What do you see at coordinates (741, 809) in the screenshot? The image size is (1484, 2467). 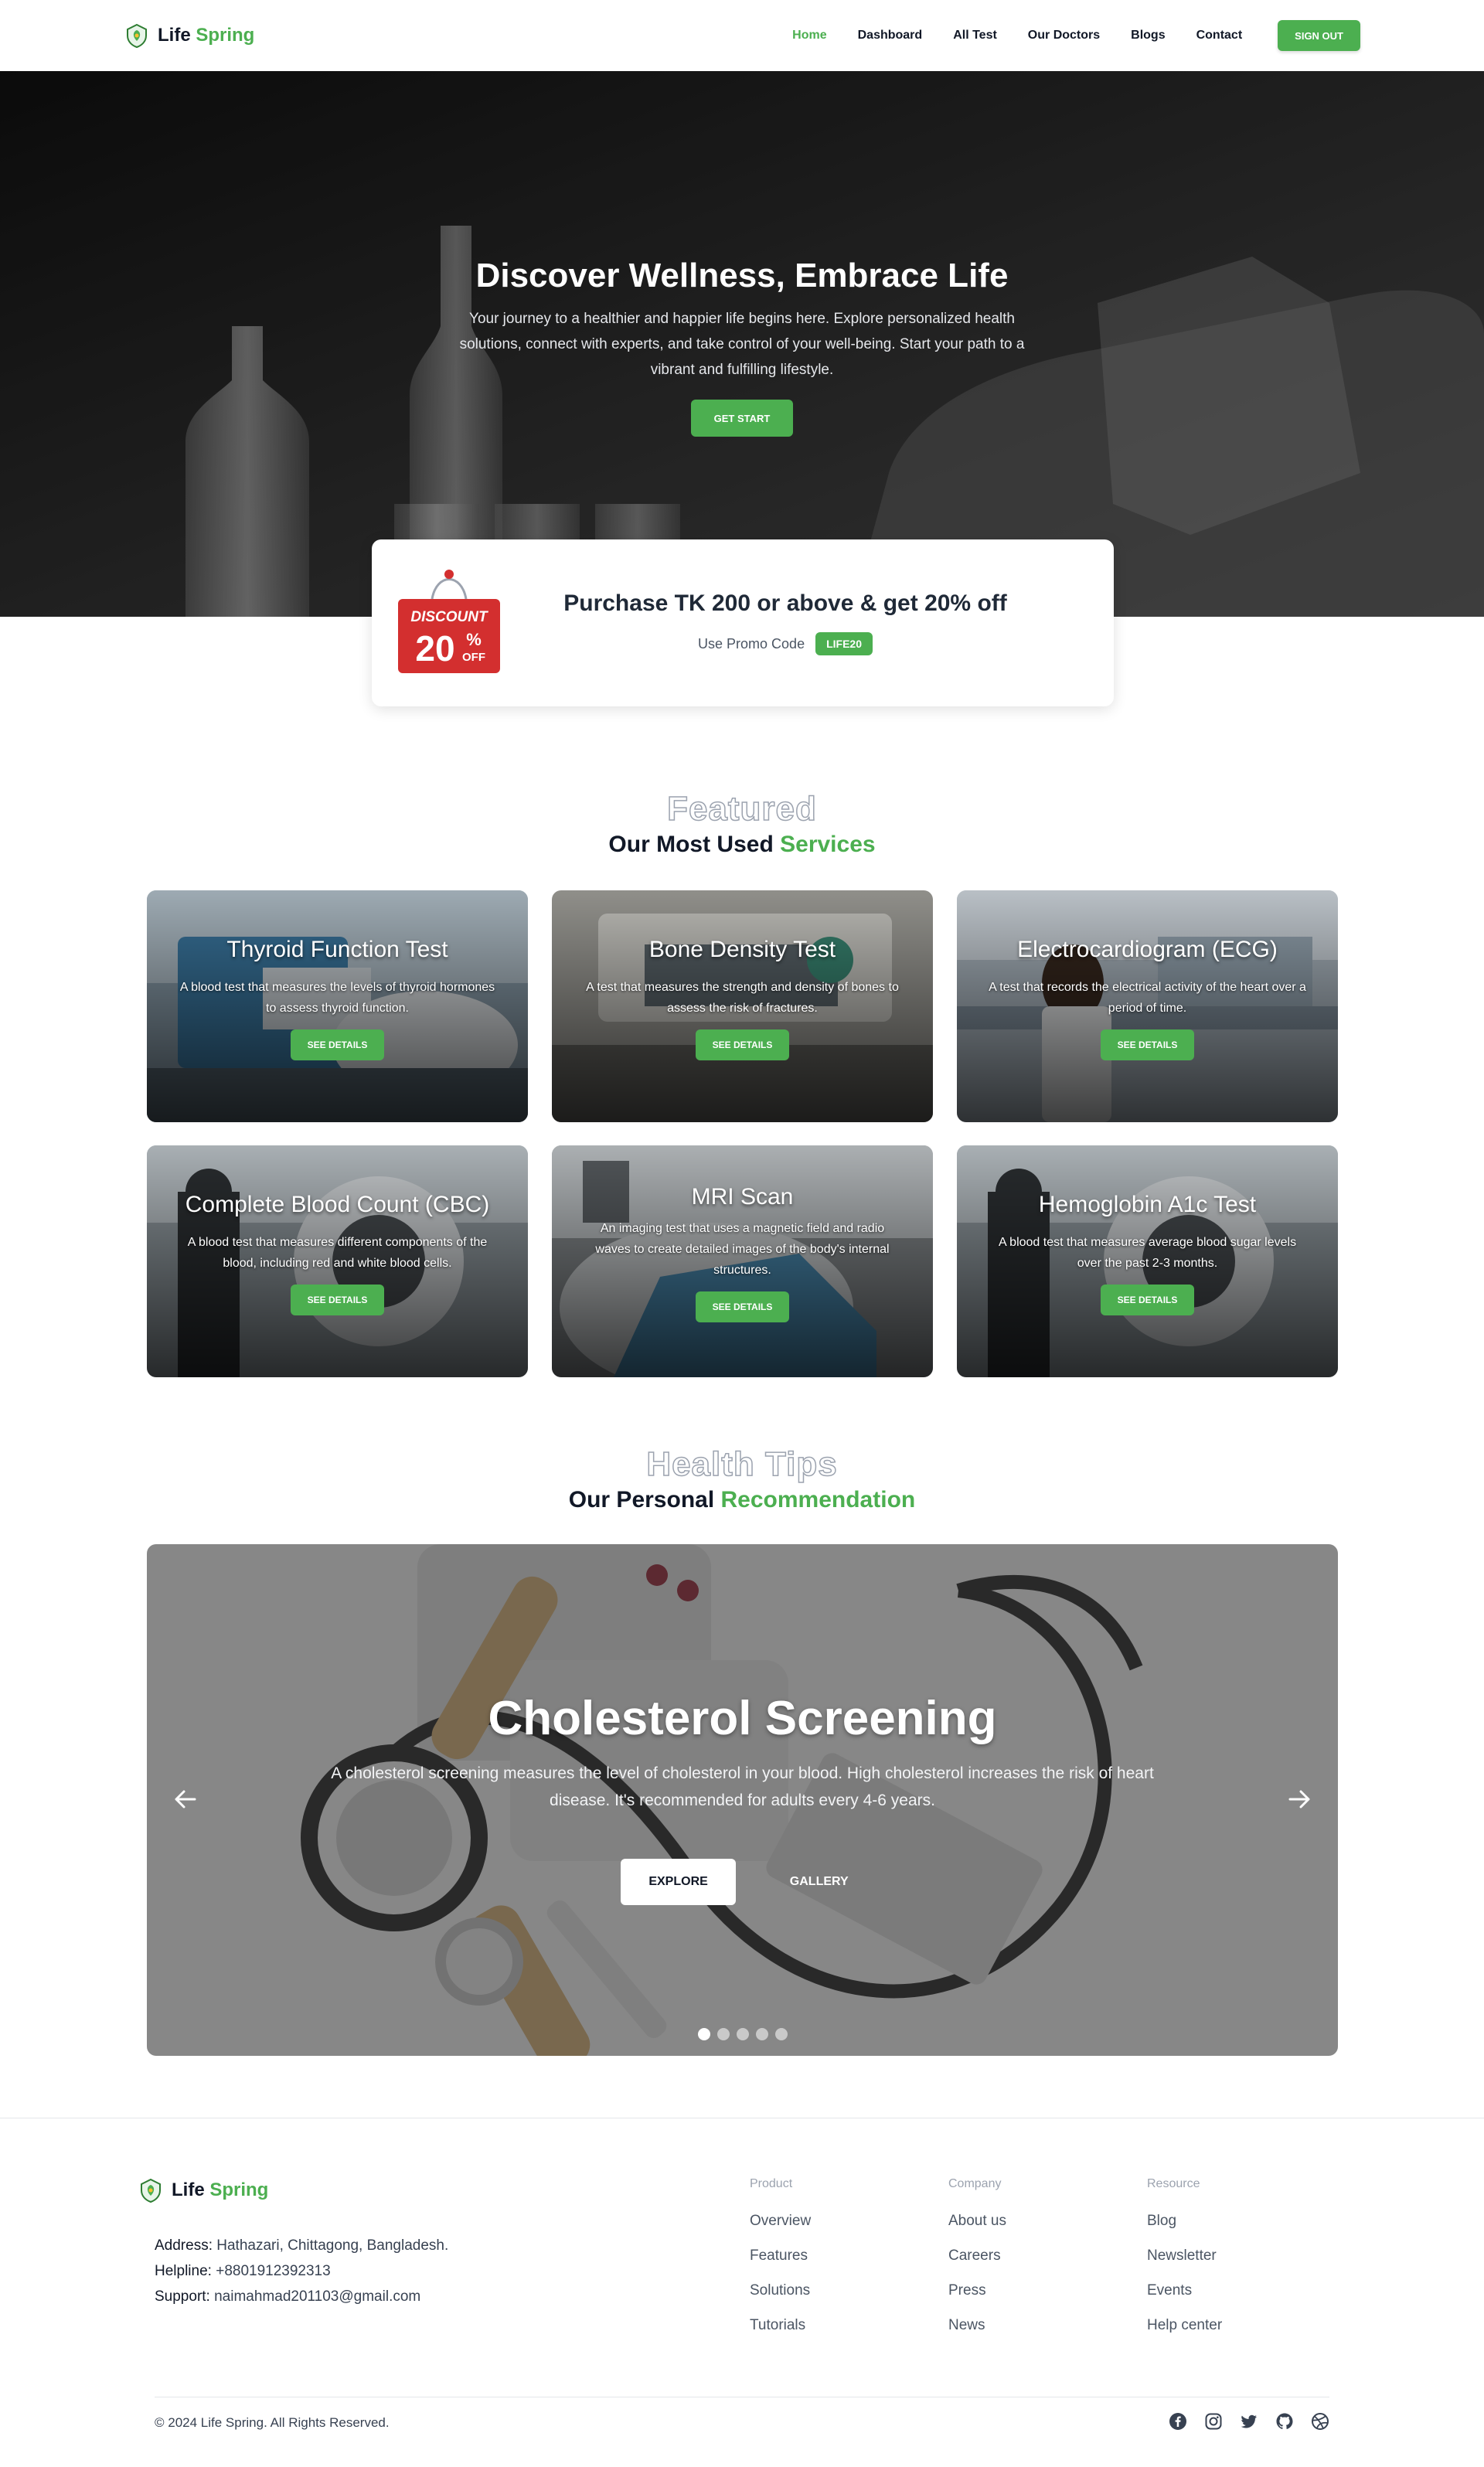 I see `featured-outline-title: Featured` at bounding box center [741, 809].